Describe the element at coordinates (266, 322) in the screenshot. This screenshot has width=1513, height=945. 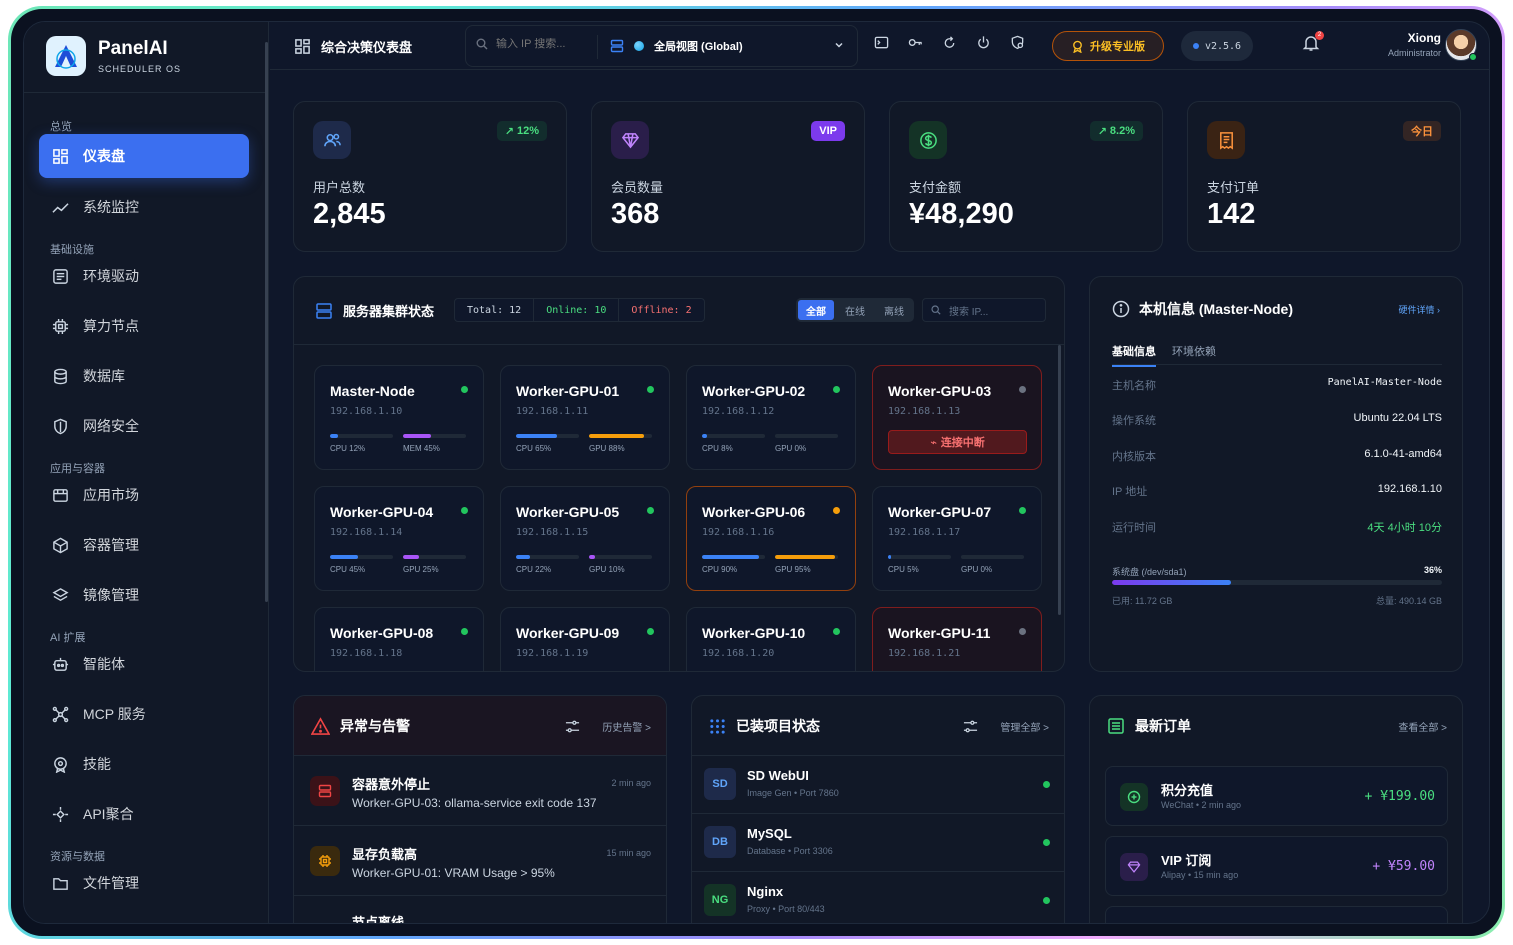
I see `sidebar-scrollbar` at that location.